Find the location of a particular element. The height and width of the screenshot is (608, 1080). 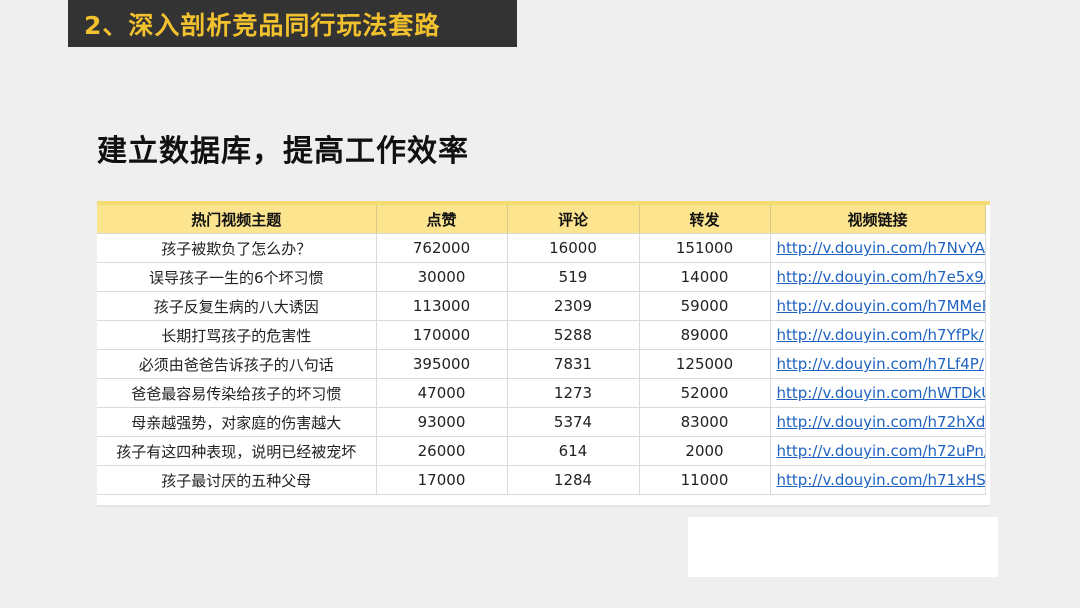

cell-likes: 395000 is located at coordinates (442, 364).